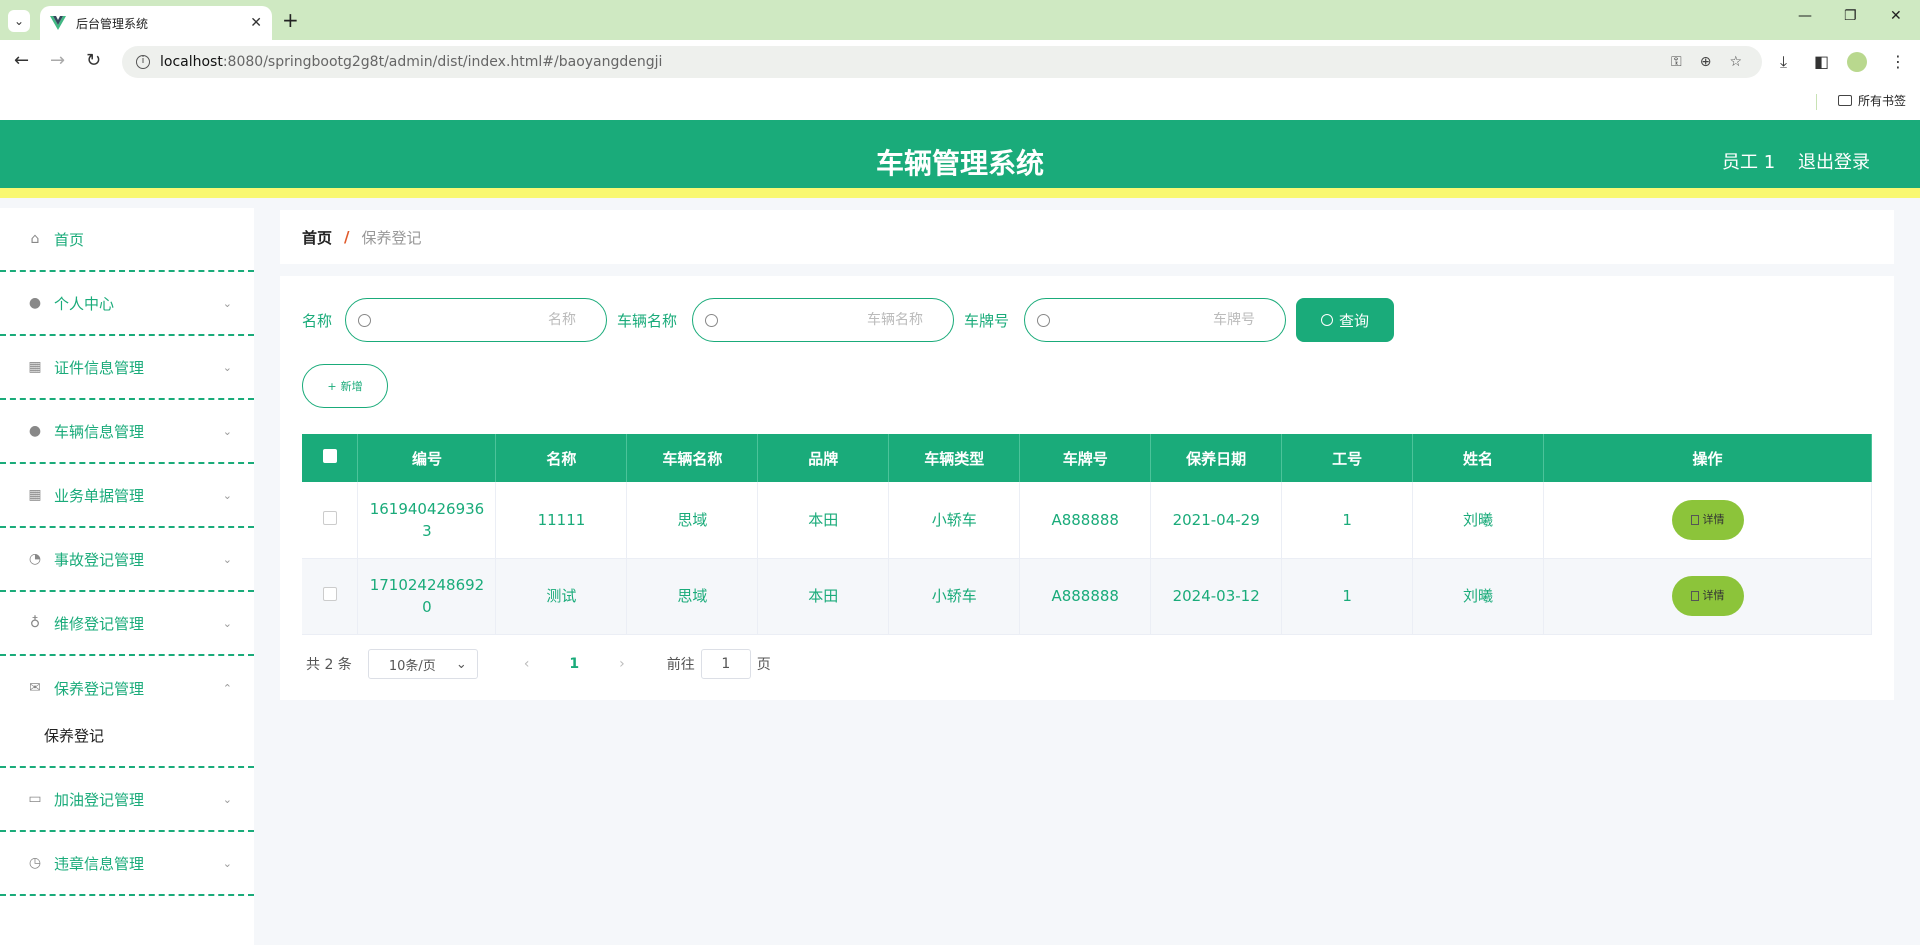  Describe the element at coordinates (1706, 62) in the screenshot. I see `zoom-icon: ⊕` at that location.